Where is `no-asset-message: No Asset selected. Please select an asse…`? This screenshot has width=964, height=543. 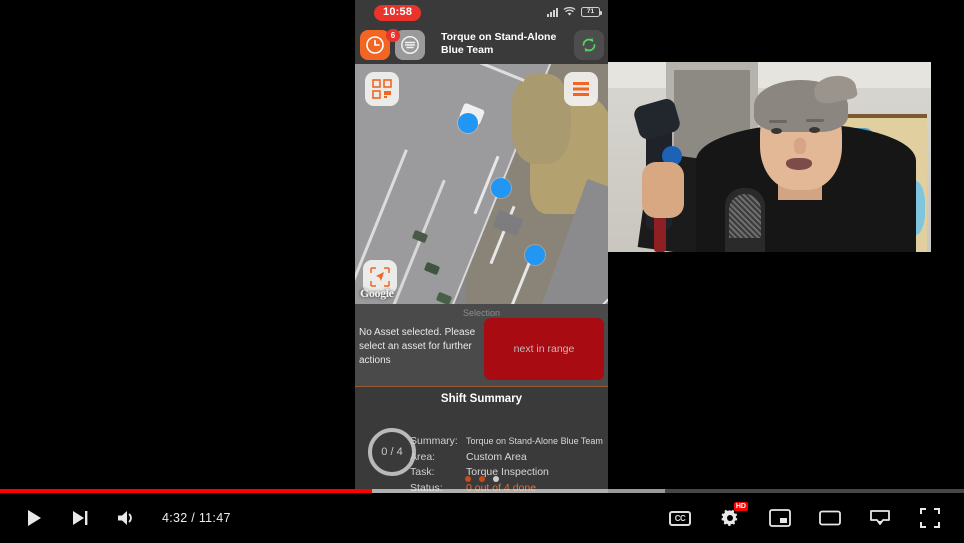 no-asset-message: No Asset selected. Please select an asse… is located at coordinates (417, 346).